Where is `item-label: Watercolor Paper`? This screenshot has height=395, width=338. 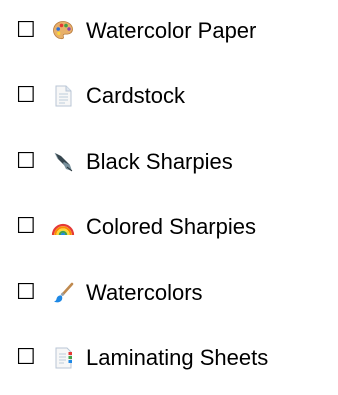
item-label: Watercolor Paper is located at coordinates (171, 30).